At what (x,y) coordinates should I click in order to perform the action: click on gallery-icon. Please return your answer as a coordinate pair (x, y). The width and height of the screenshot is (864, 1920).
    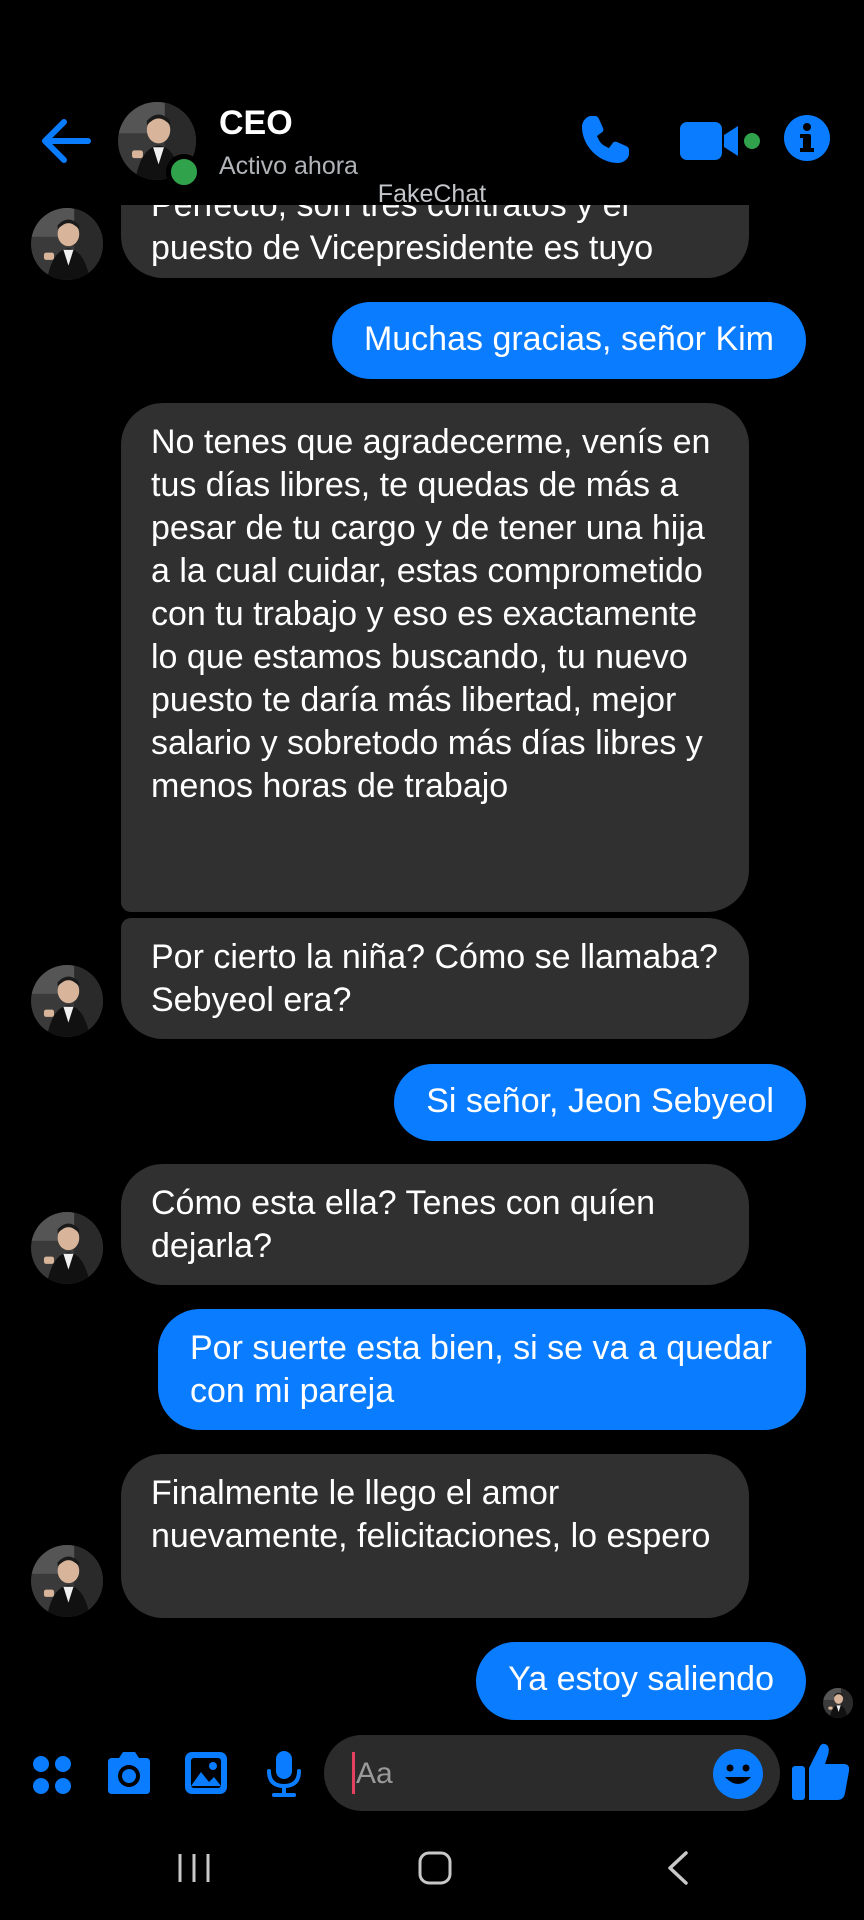
    Looking at the image, I should click on (206, 1773).